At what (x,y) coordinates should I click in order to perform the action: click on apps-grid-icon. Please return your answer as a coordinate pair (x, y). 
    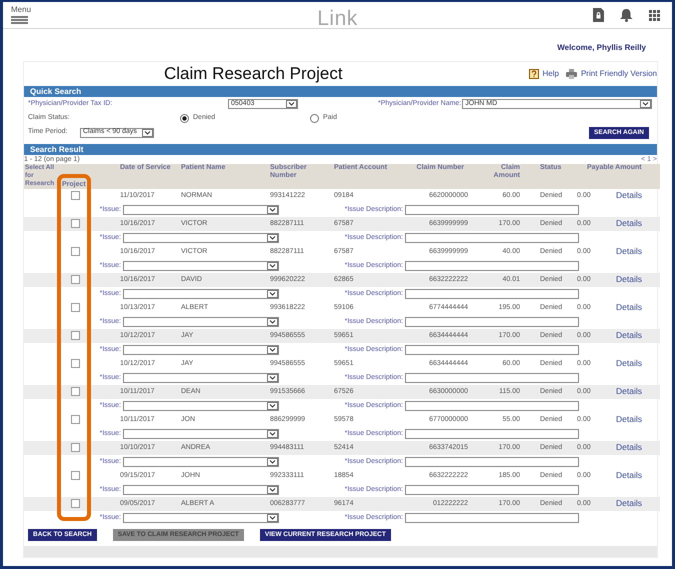
    Looking at the image, I should click on (654, 15).